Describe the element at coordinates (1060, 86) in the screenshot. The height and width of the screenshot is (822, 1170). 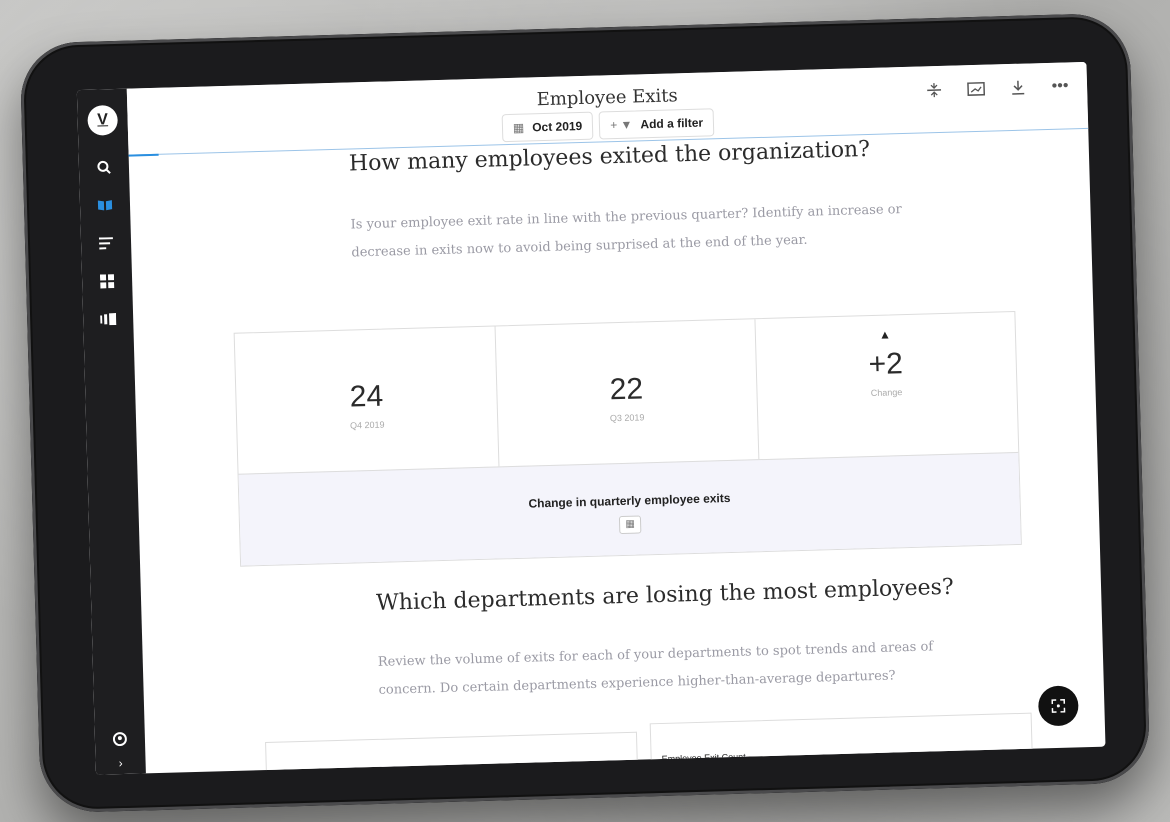
I see `more-icon: •••` at that location.